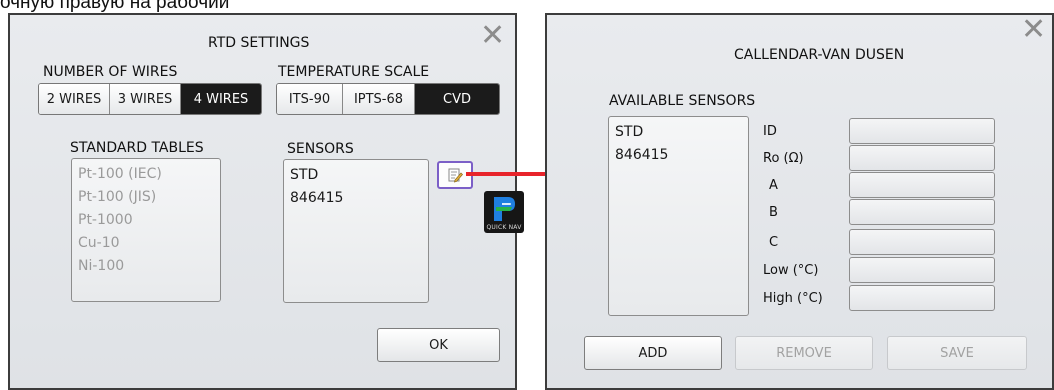 This screenshot has height=390, width=1054. What do you see at coordinates (678, 216) in the screenshot?
I see `available-sensors-list: STD 846415` at bounding box center [678, 216].